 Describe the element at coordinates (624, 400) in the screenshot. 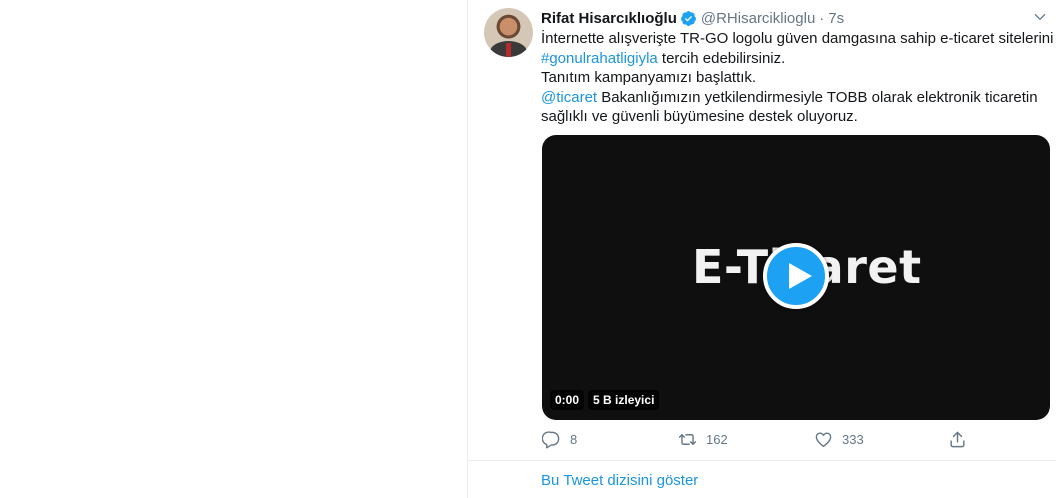

I see `video-views-badge: 5 B izleyici` at that location.